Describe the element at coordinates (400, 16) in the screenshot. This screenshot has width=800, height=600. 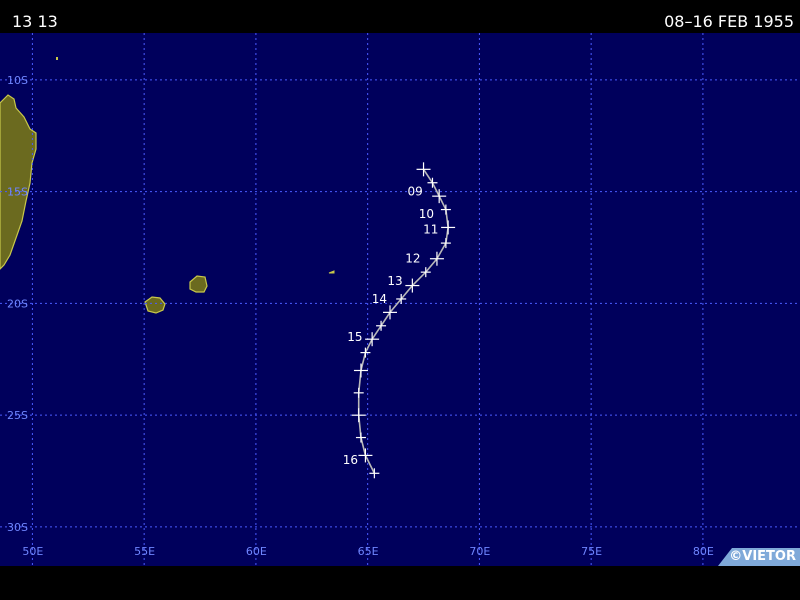
I see `header-bar: 13 13 08–16 FEB 1955` at that location.